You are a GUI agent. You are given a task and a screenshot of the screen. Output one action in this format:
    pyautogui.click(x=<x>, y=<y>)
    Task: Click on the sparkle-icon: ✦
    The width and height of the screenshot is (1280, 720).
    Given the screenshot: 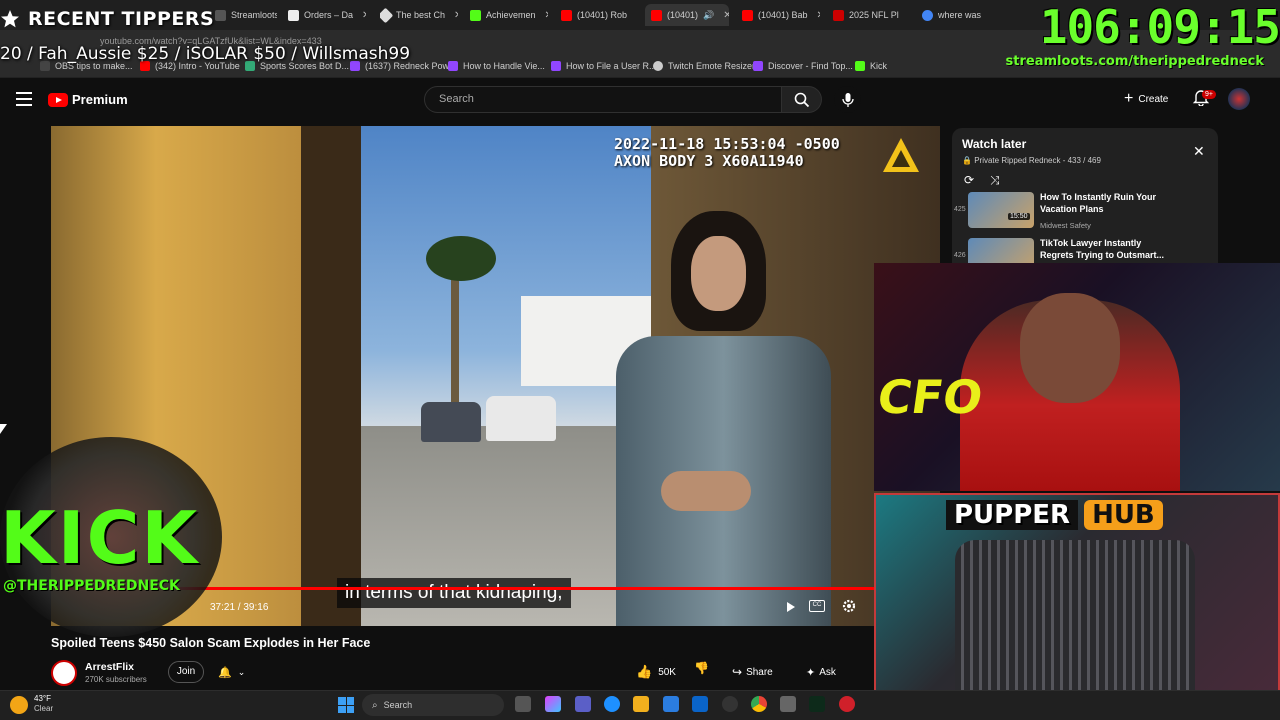 What is the action you would take?
    pyautogui.click(x=811, y=672)
    